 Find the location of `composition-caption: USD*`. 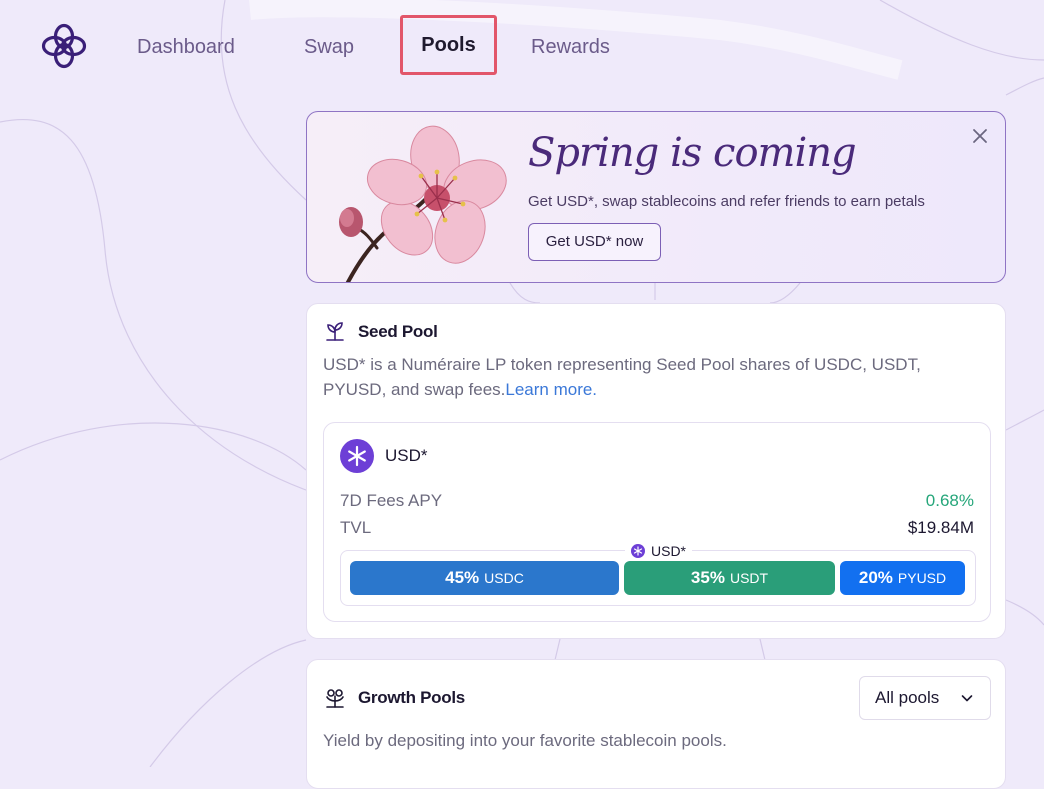

composition-caption: USD* is located at coordinates (659, 551).